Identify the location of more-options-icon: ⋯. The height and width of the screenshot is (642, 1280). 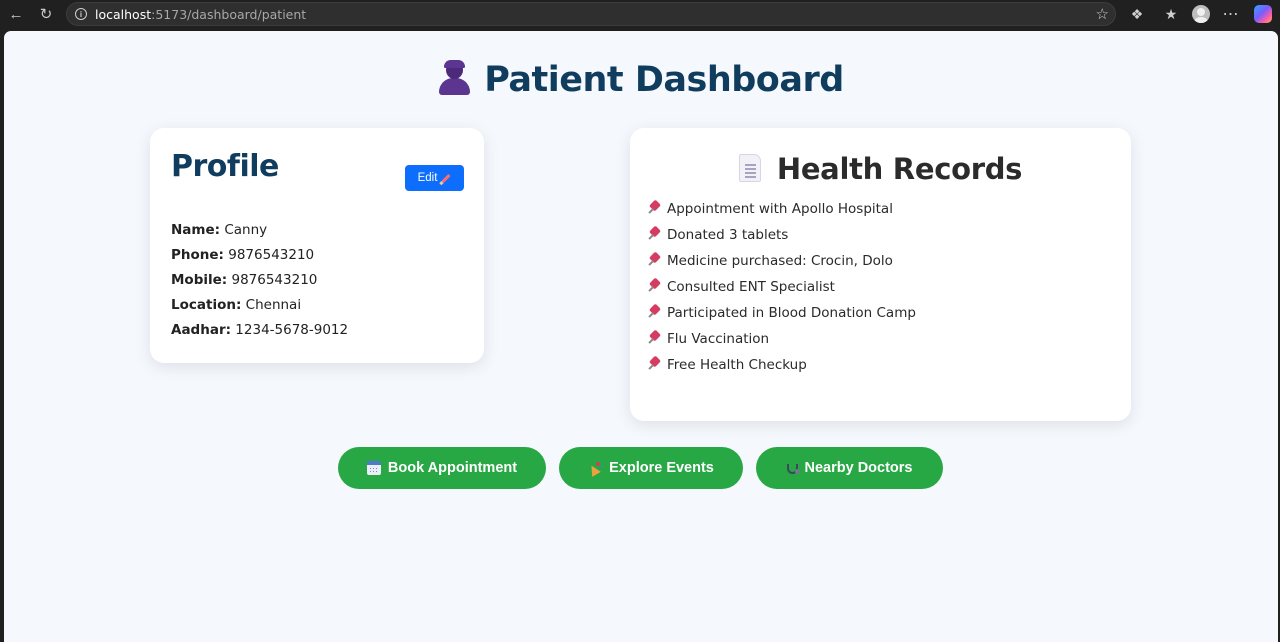
(1231, 14).